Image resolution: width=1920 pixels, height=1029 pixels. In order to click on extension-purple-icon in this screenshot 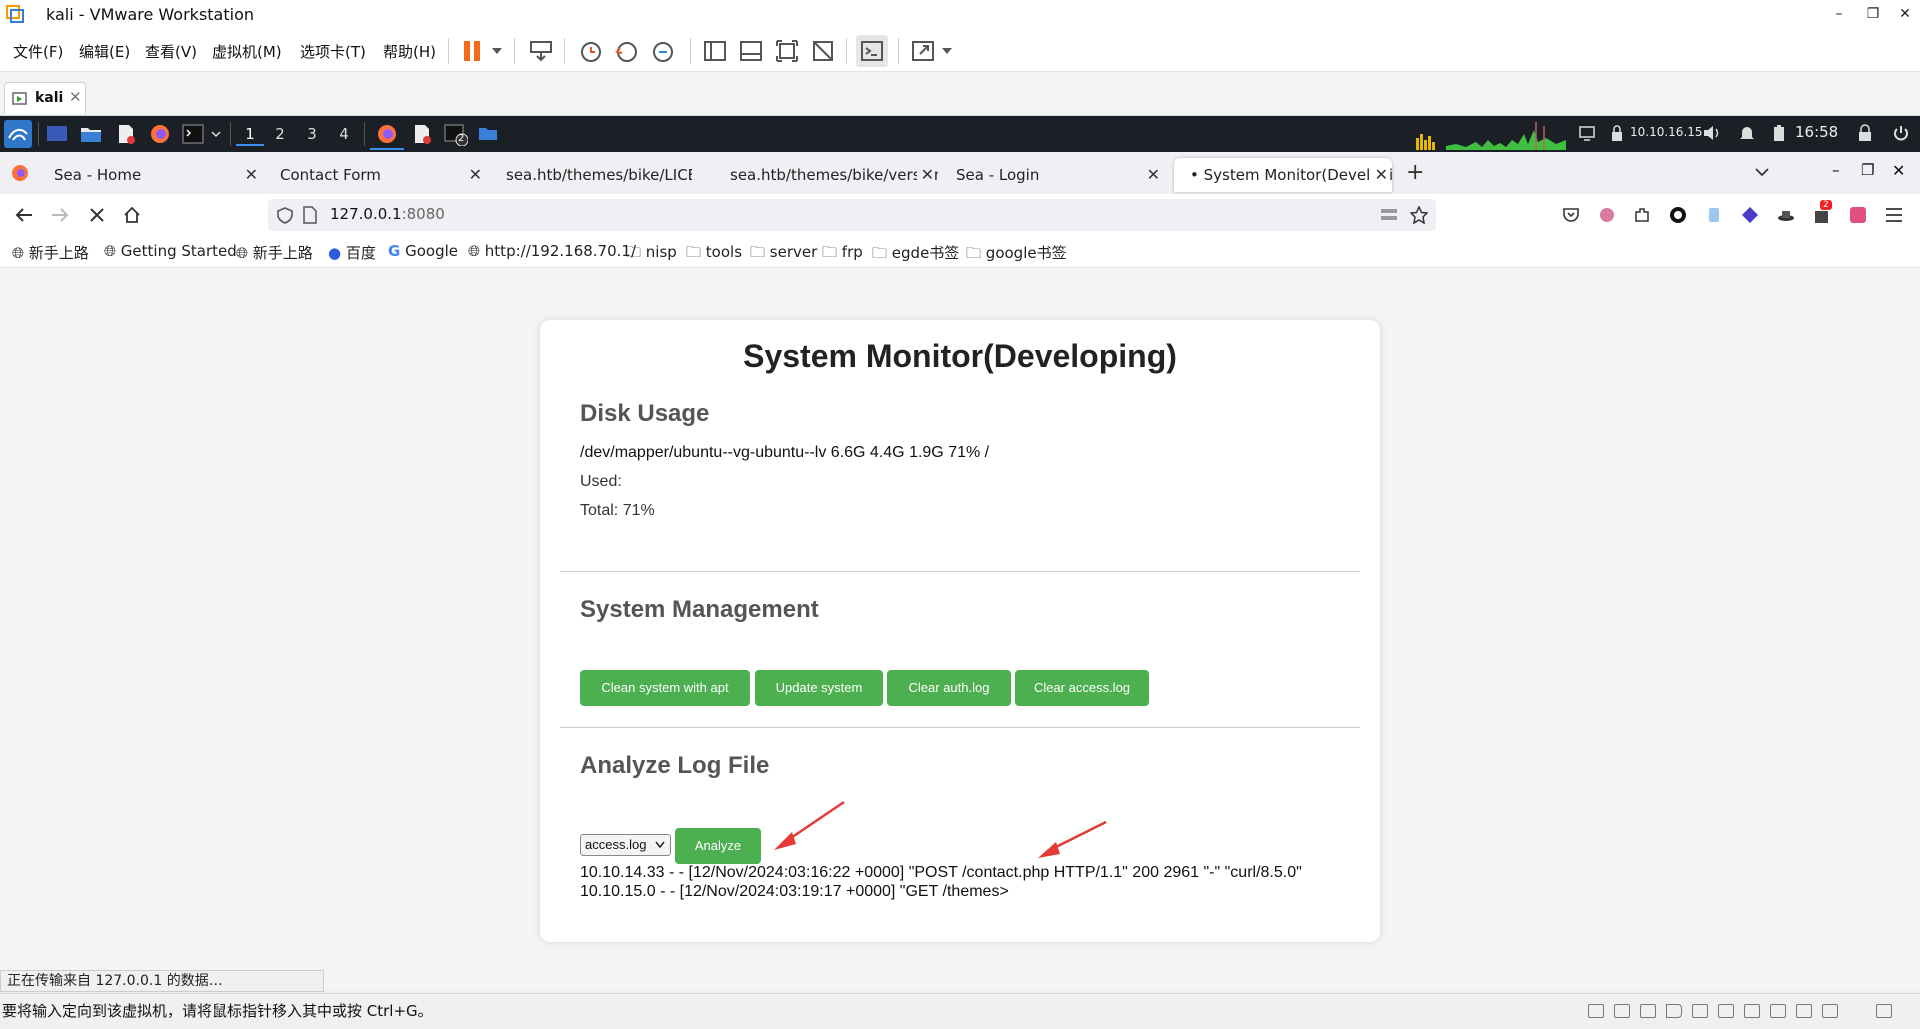, I will do `click(1750, 215)`.